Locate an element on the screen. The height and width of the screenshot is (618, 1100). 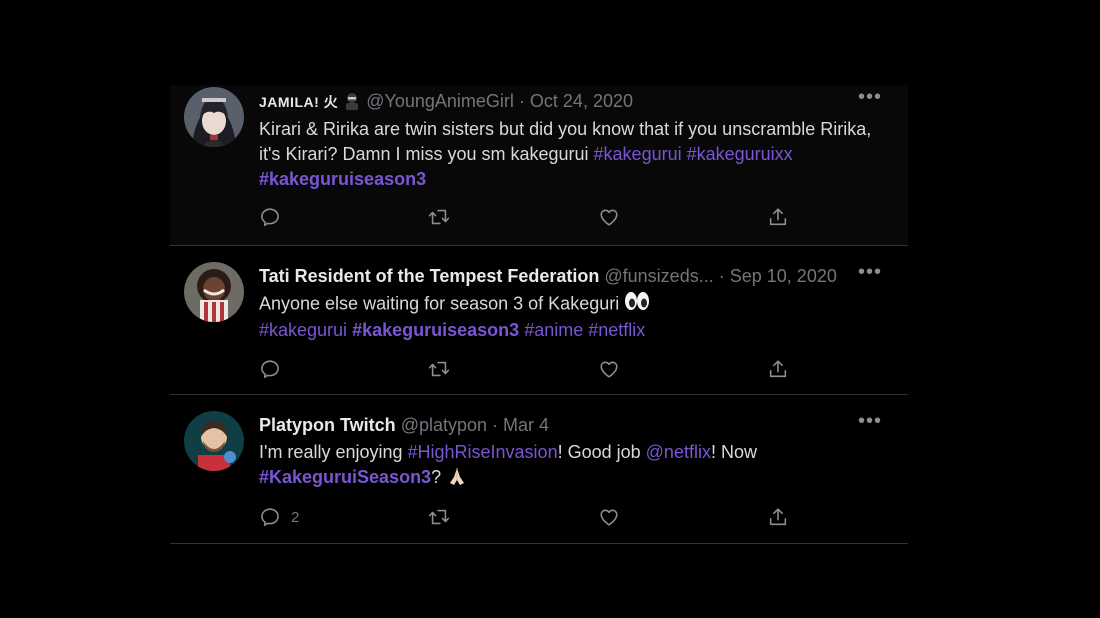
tweet-actions: 2 is located at coordinates (519, 517).